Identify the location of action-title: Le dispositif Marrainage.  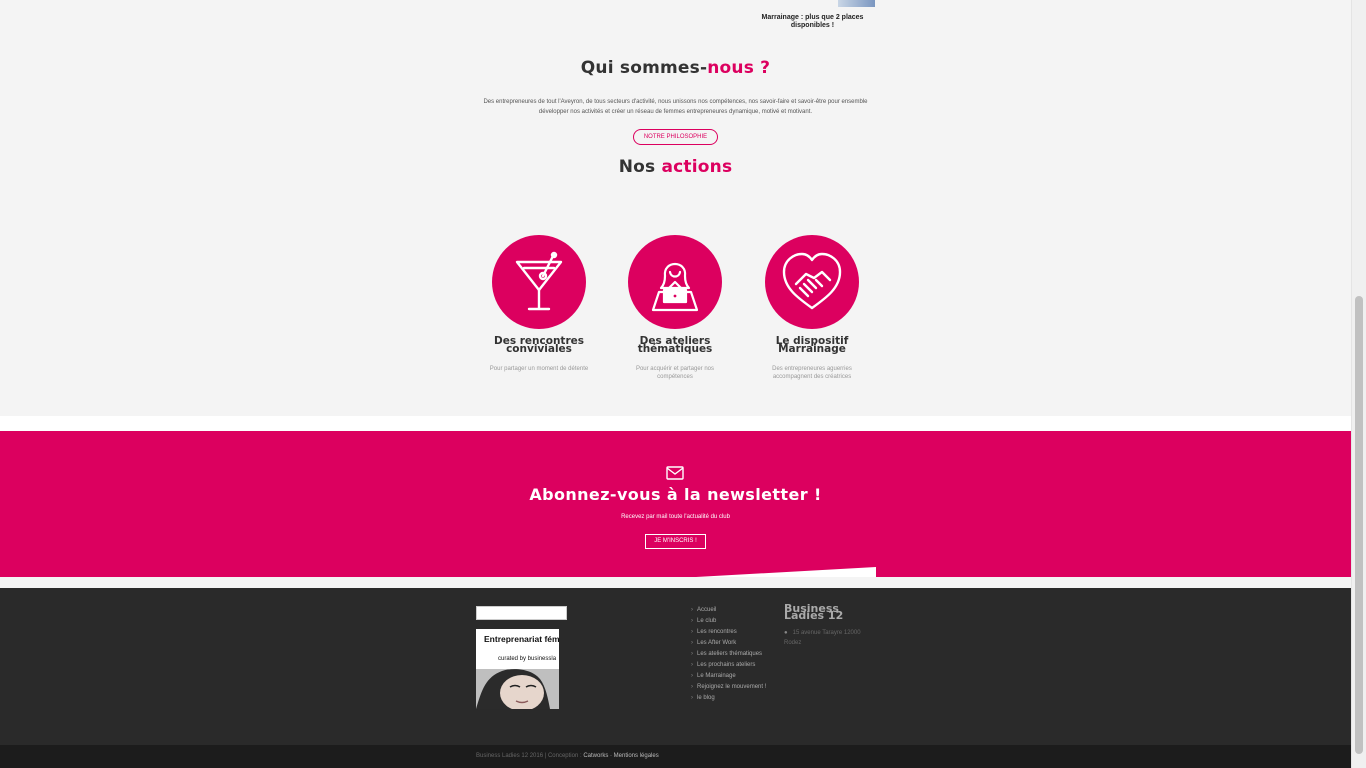
(812, 345).